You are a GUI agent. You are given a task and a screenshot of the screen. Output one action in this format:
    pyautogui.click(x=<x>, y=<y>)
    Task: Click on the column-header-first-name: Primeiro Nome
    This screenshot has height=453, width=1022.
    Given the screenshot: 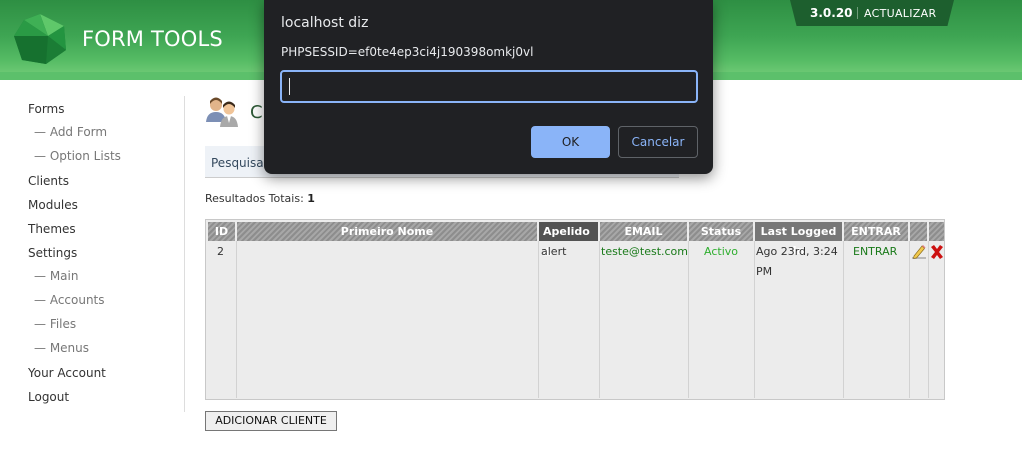 What is the action you would take?
    pyautogui.click(x=387, y=231)
    